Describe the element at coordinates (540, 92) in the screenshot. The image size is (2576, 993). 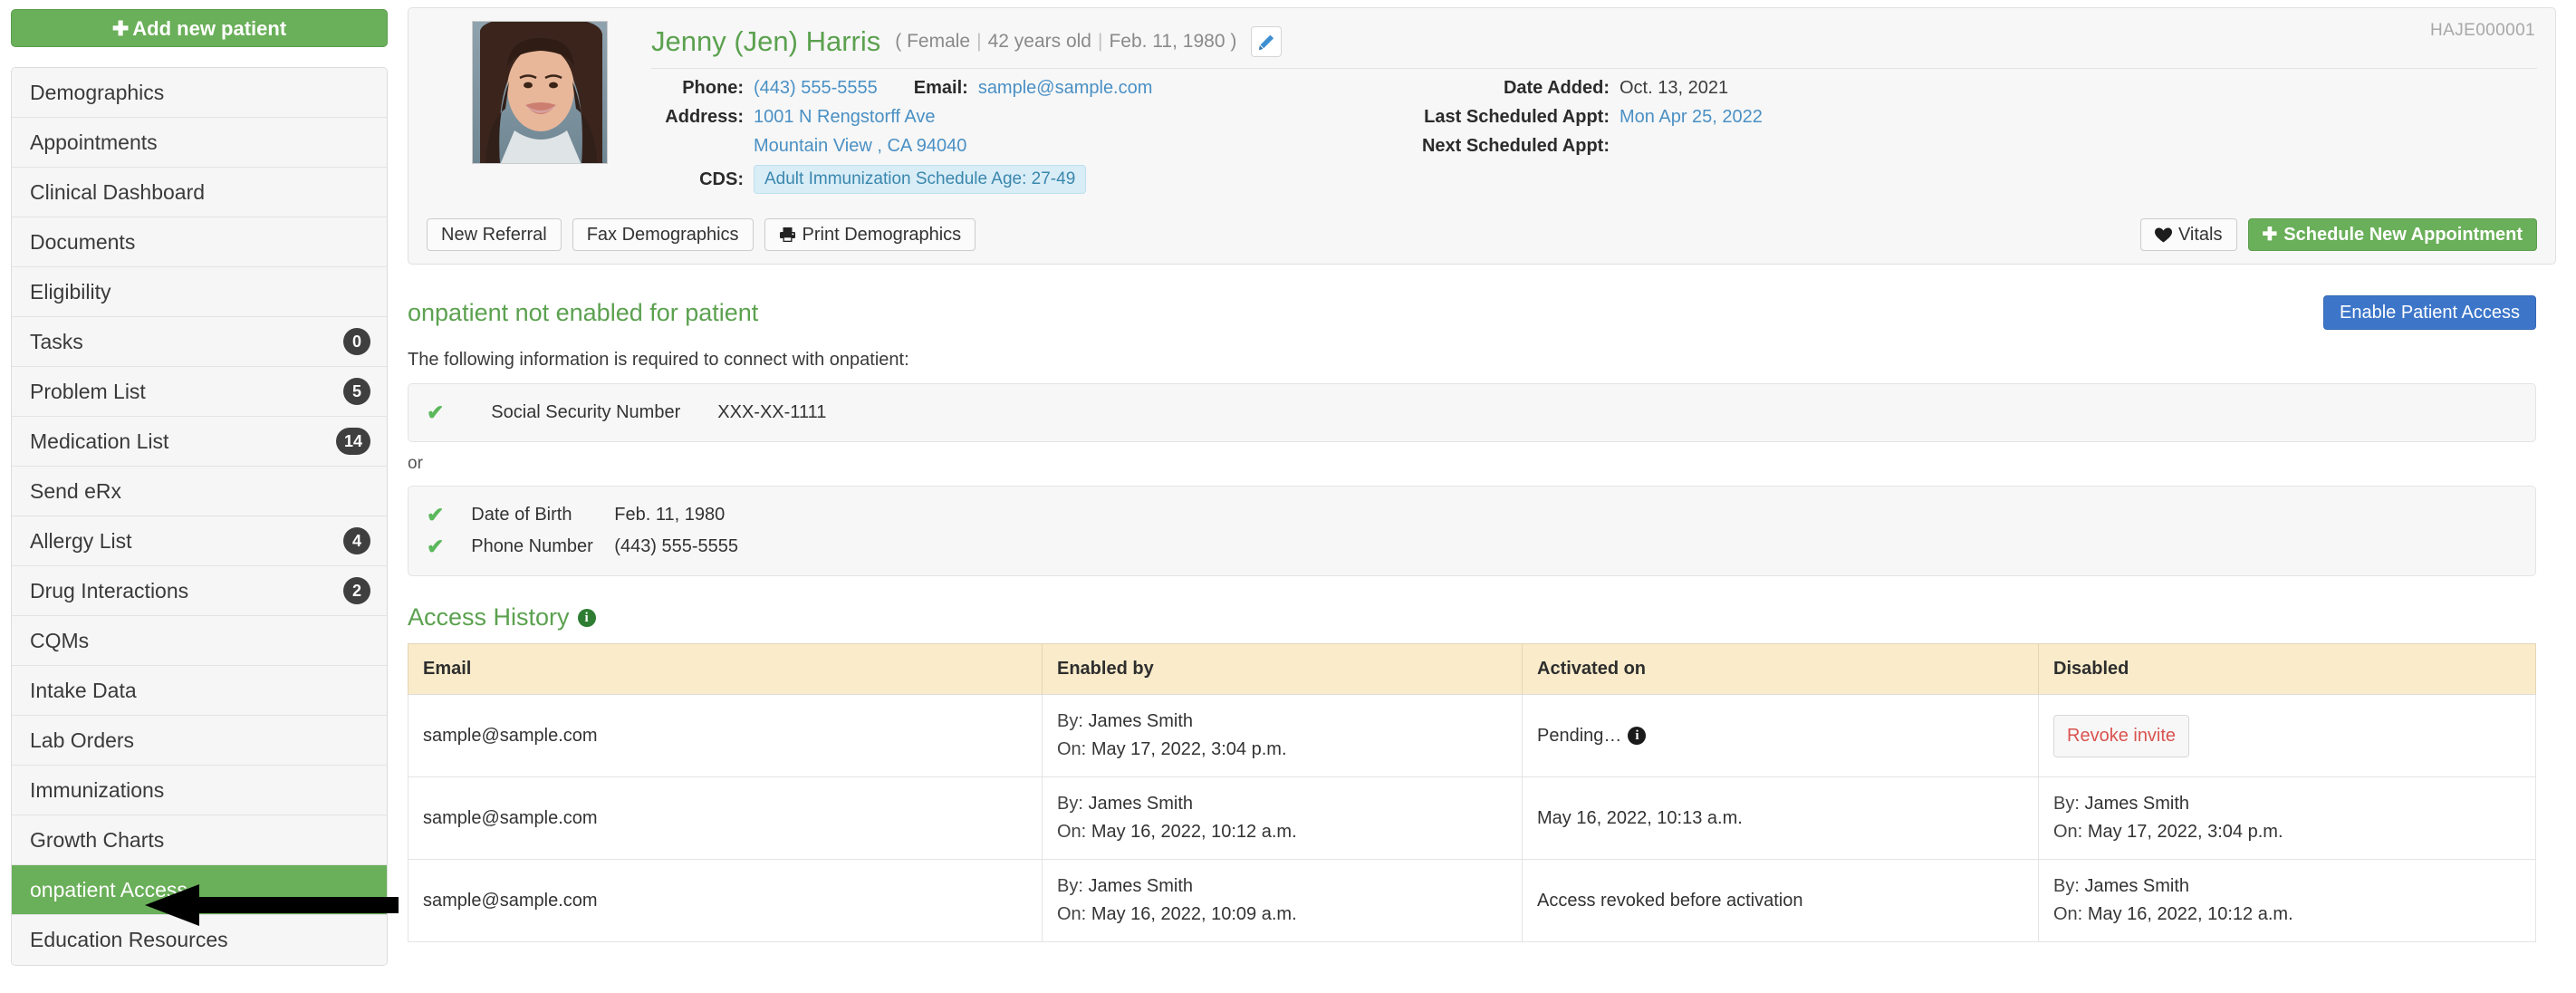
I see `avatar-photo` at that location.